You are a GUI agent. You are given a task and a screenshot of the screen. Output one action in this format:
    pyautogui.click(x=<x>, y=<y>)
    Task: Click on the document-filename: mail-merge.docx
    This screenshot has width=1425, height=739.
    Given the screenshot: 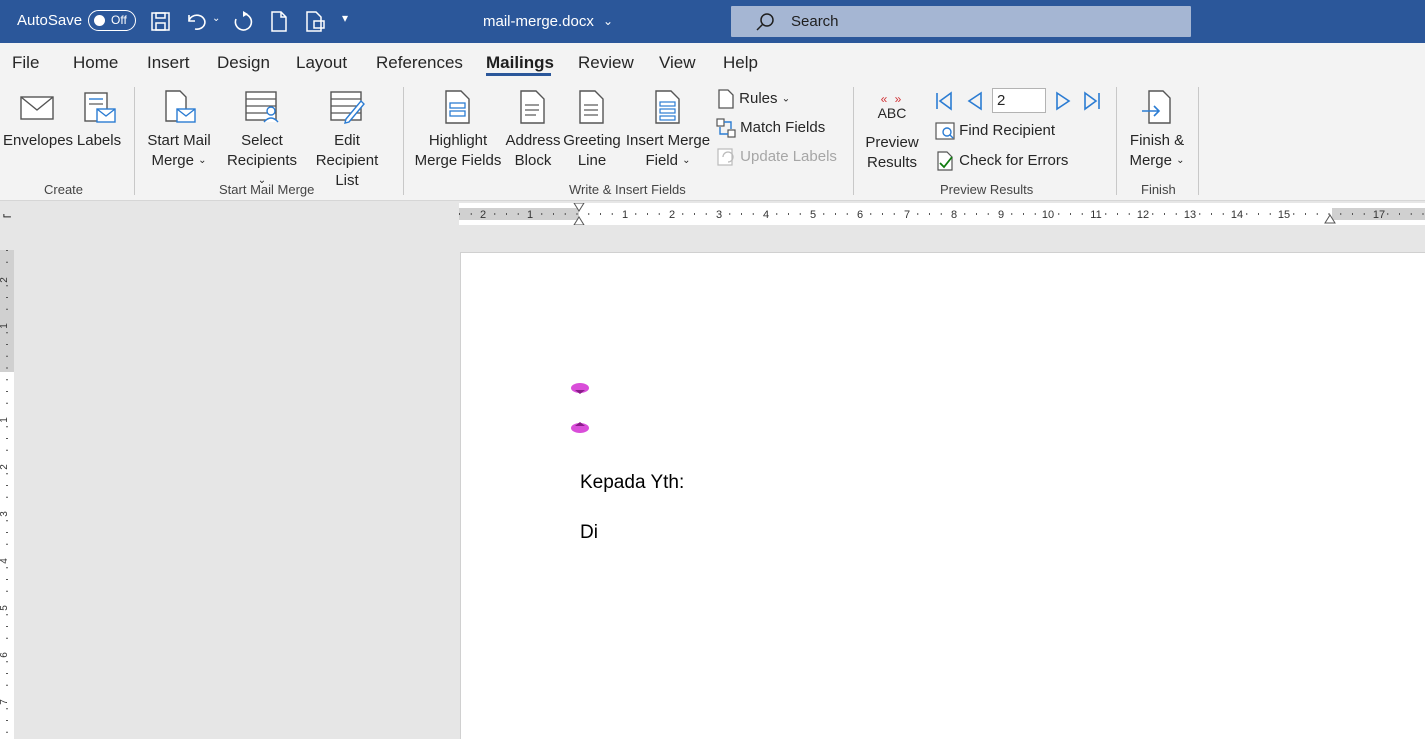 What is the action you would take?
    pyautogui.click(x=538, y=21)
    